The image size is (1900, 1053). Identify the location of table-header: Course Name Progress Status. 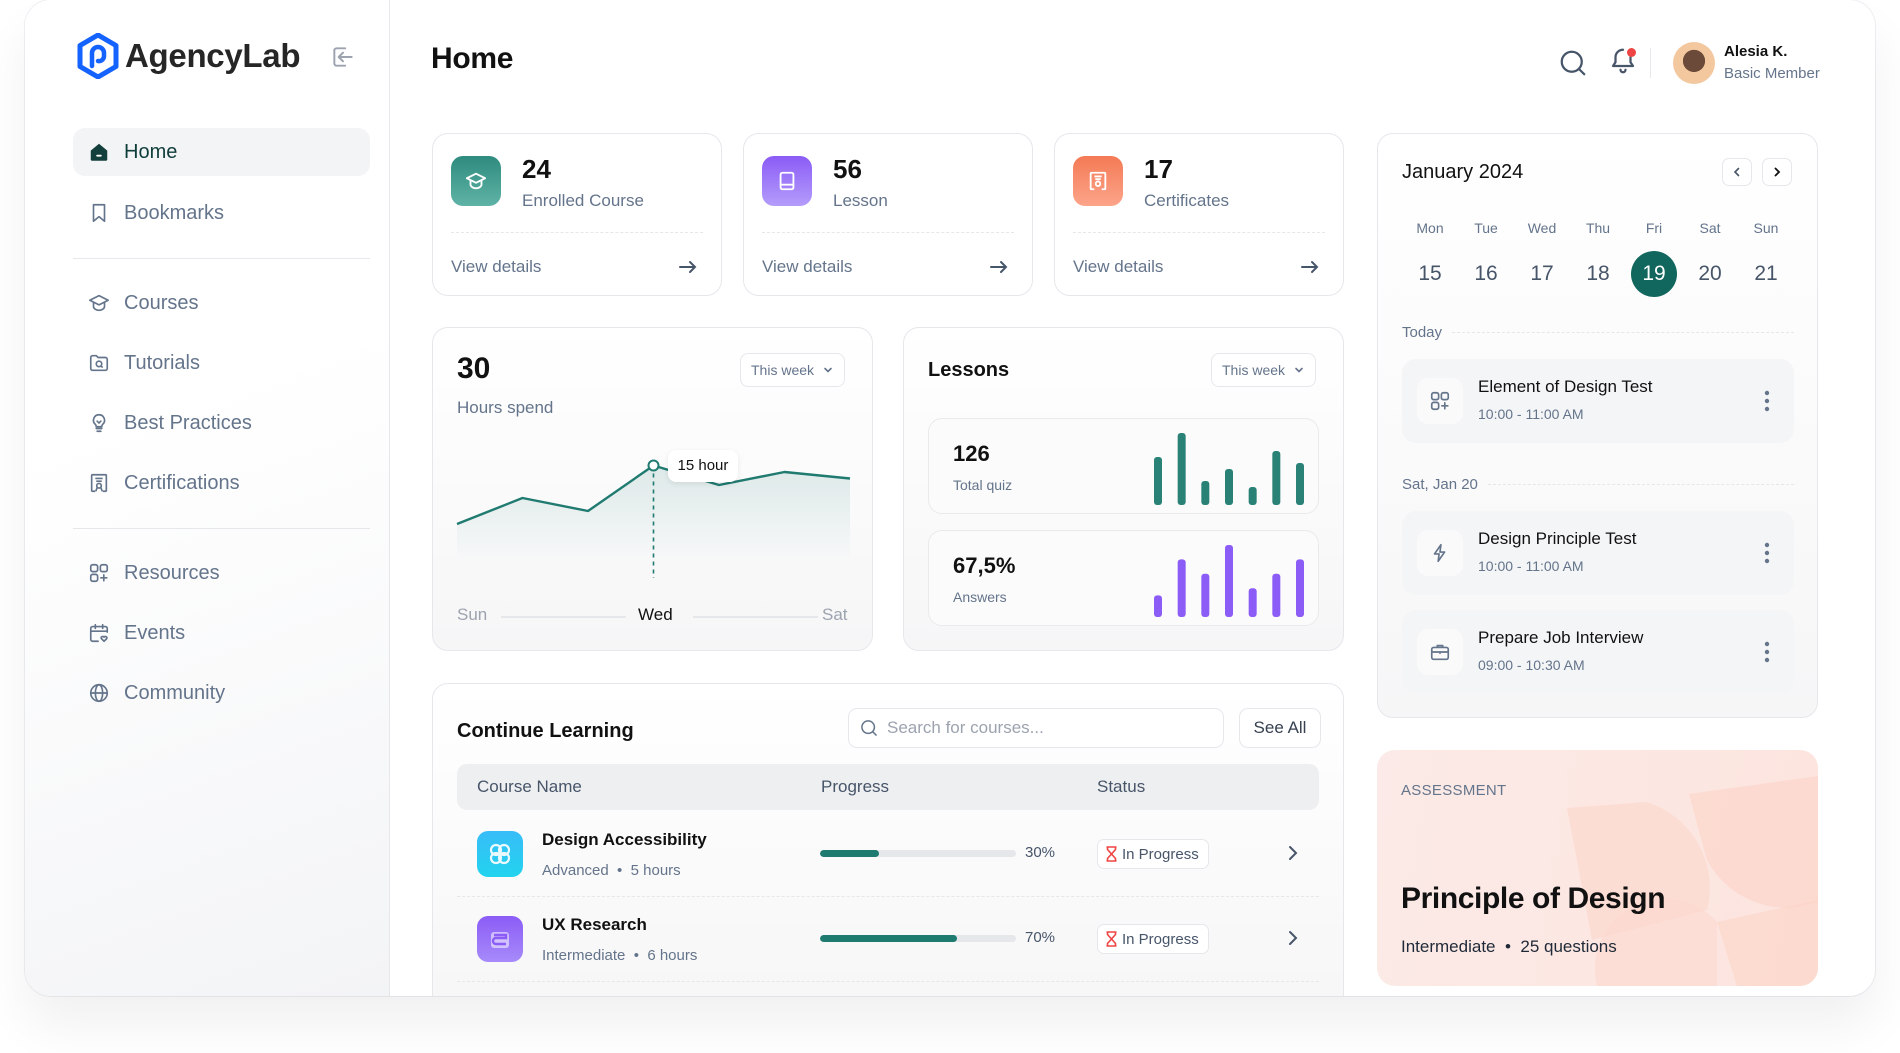
(888, 787).